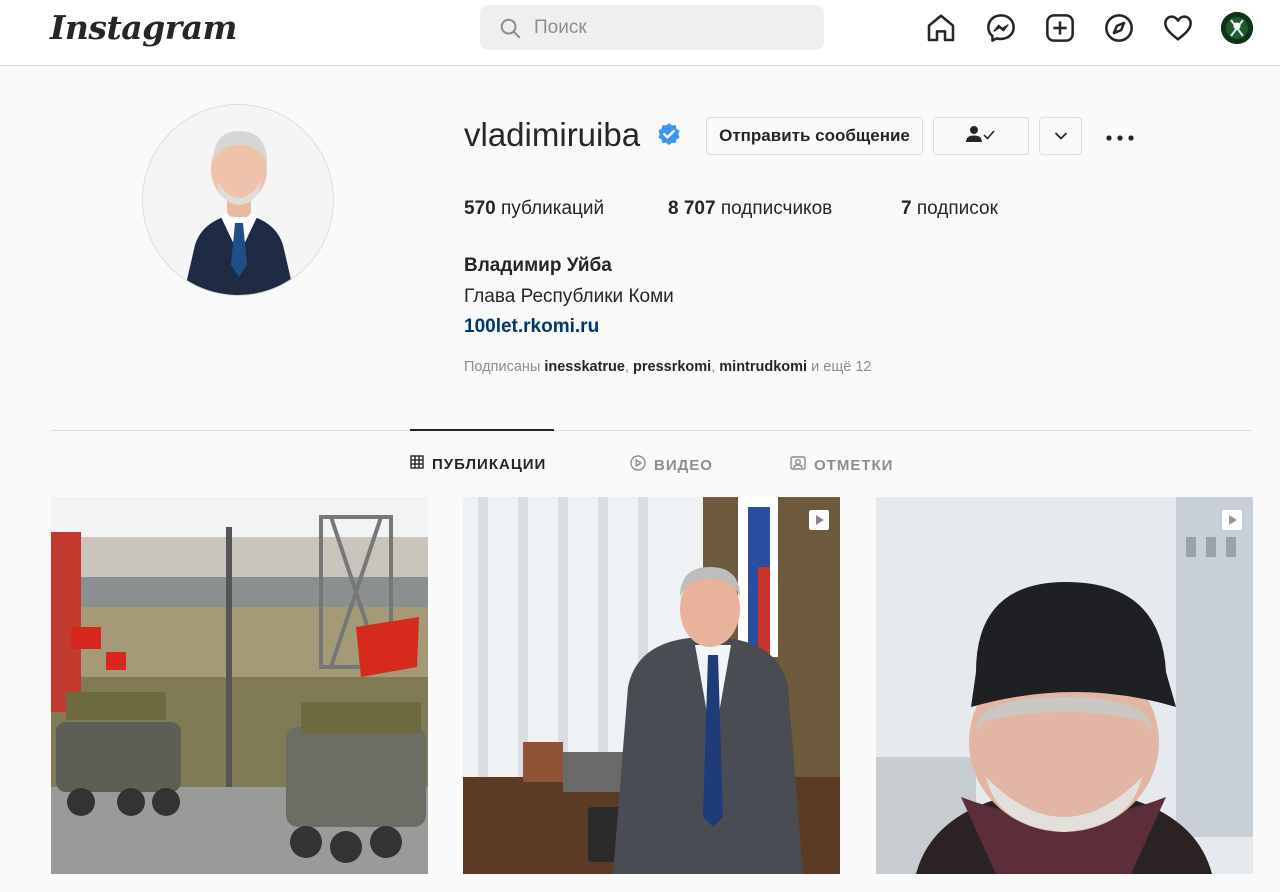  I want to click on instagram-logo: Instagram, so click(143, 27).